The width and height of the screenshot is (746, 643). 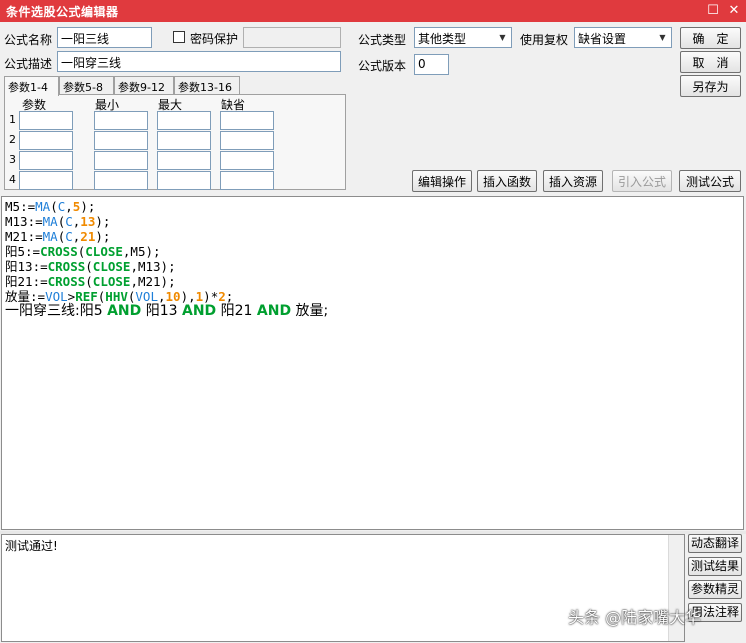 I want to click on formula-type-select: 其他类型 ▼, so click(x=463, y=37).